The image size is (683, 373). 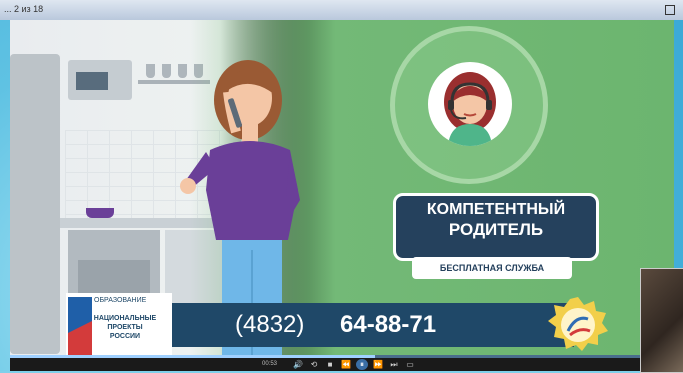 What do you see at coordinates (100, 80) in the screenshot?
I see `microwave-illustration` at bounding box center [100, 80].